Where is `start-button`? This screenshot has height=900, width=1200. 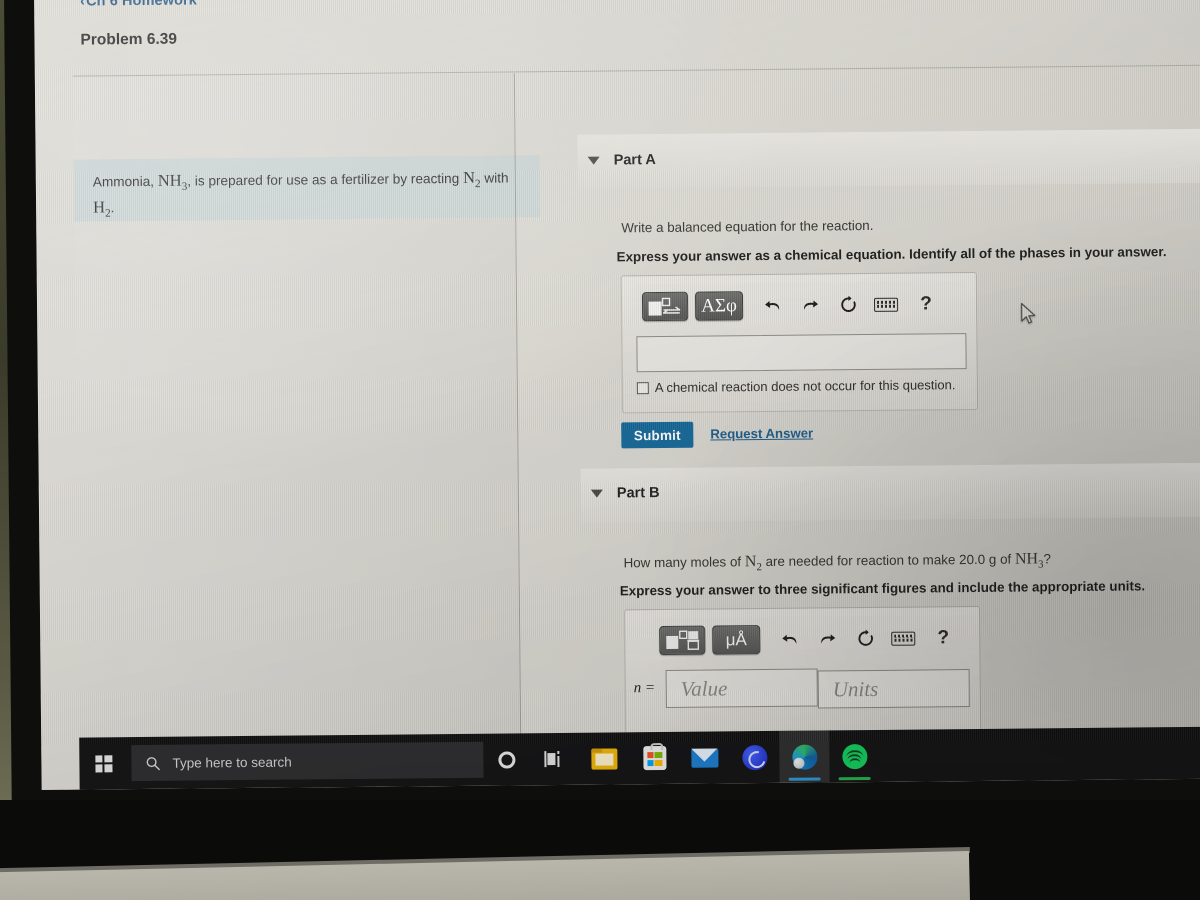
start-button is located at coordinates (103, 763).